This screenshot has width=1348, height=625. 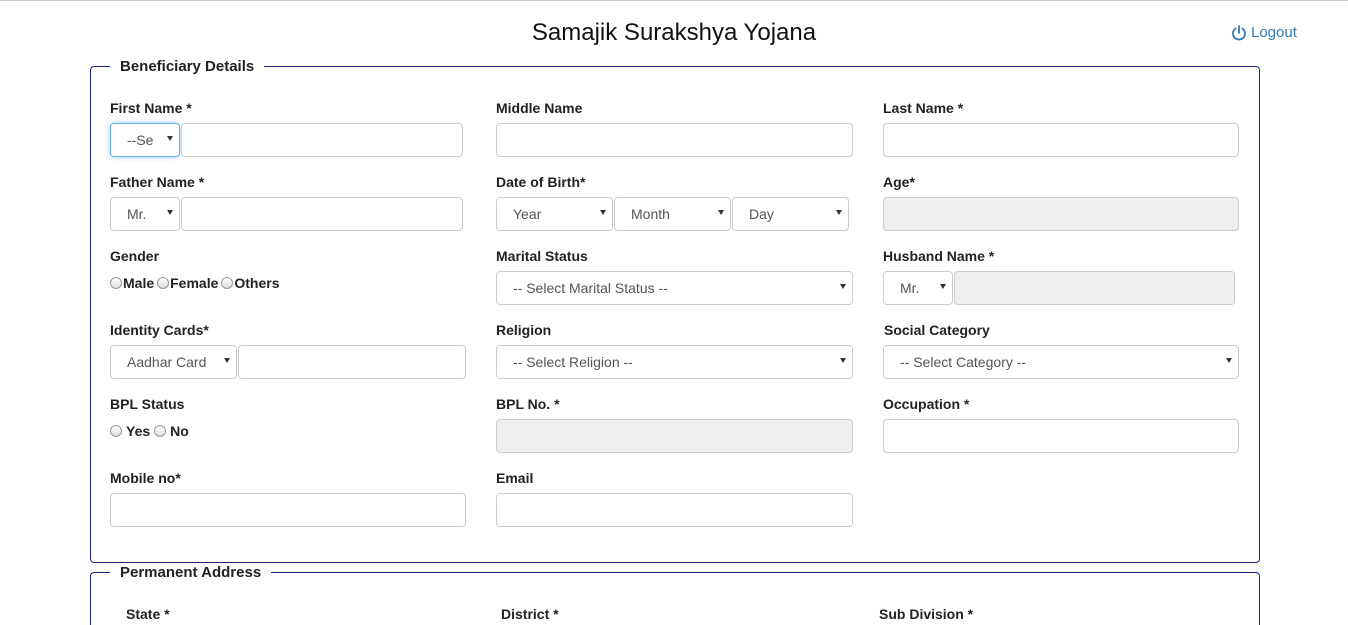 I want to click on father-name-title-select: Mr., so click(x=145, y=214).